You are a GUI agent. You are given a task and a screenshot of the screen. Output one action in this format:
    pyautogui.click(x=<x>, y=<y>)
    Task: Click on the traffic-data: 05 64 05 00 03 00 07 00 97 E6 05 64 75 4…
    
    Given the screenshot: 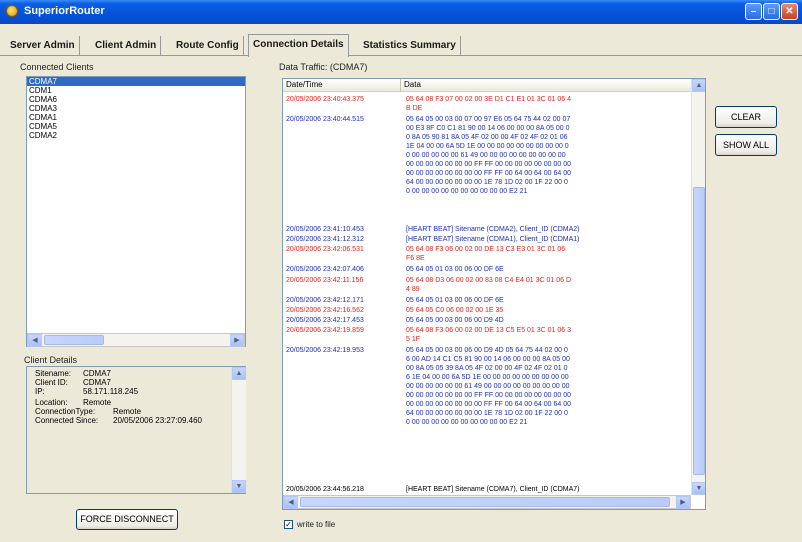 What is the action you would take?
    pyautogui.click(x=489, y=155)
    